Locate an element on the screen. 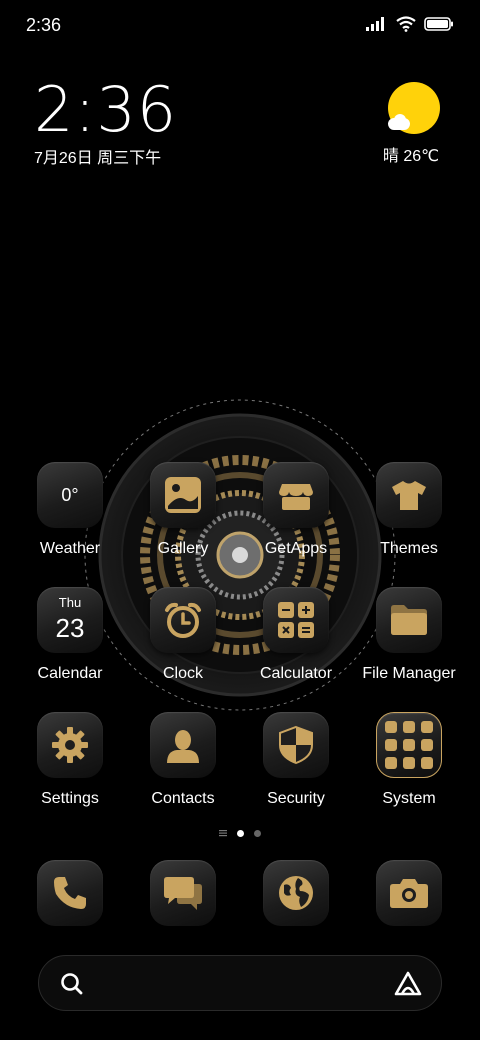 The image size is (480, 1040). alarm-clock-icon is located at coordinates (183, 620).